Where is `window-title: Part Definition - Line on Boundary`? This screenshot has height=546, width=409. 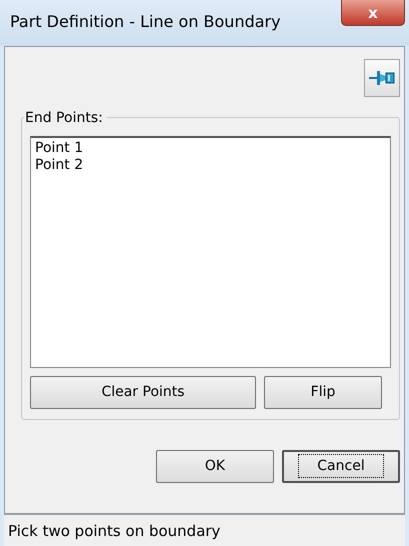 window-title: Part Definition - Line on Boundary is located at coordinates (145, 22).